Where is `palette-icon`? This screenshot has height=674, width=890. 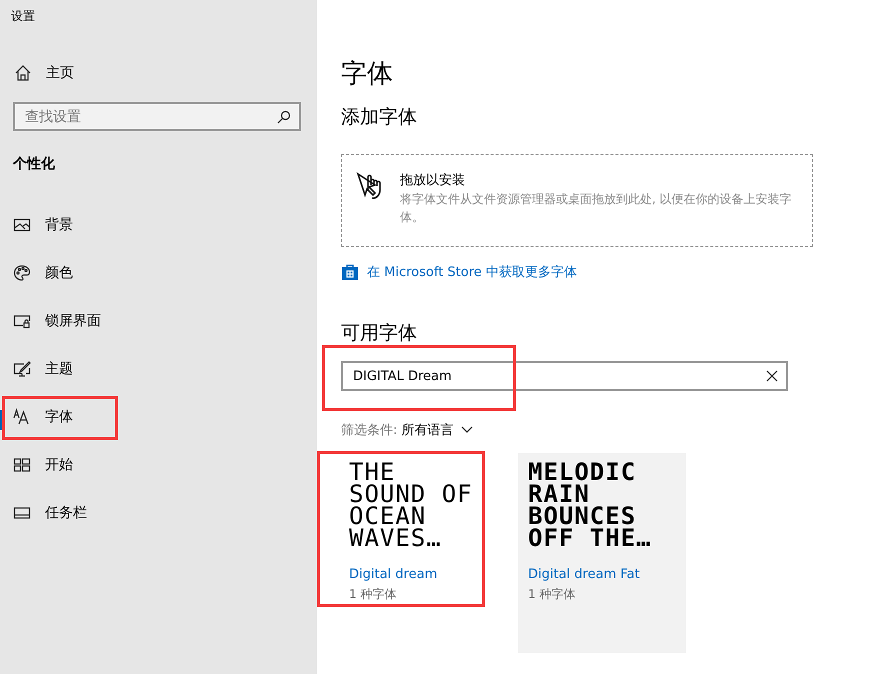
palette-icon is located at coordinates (22, 273).